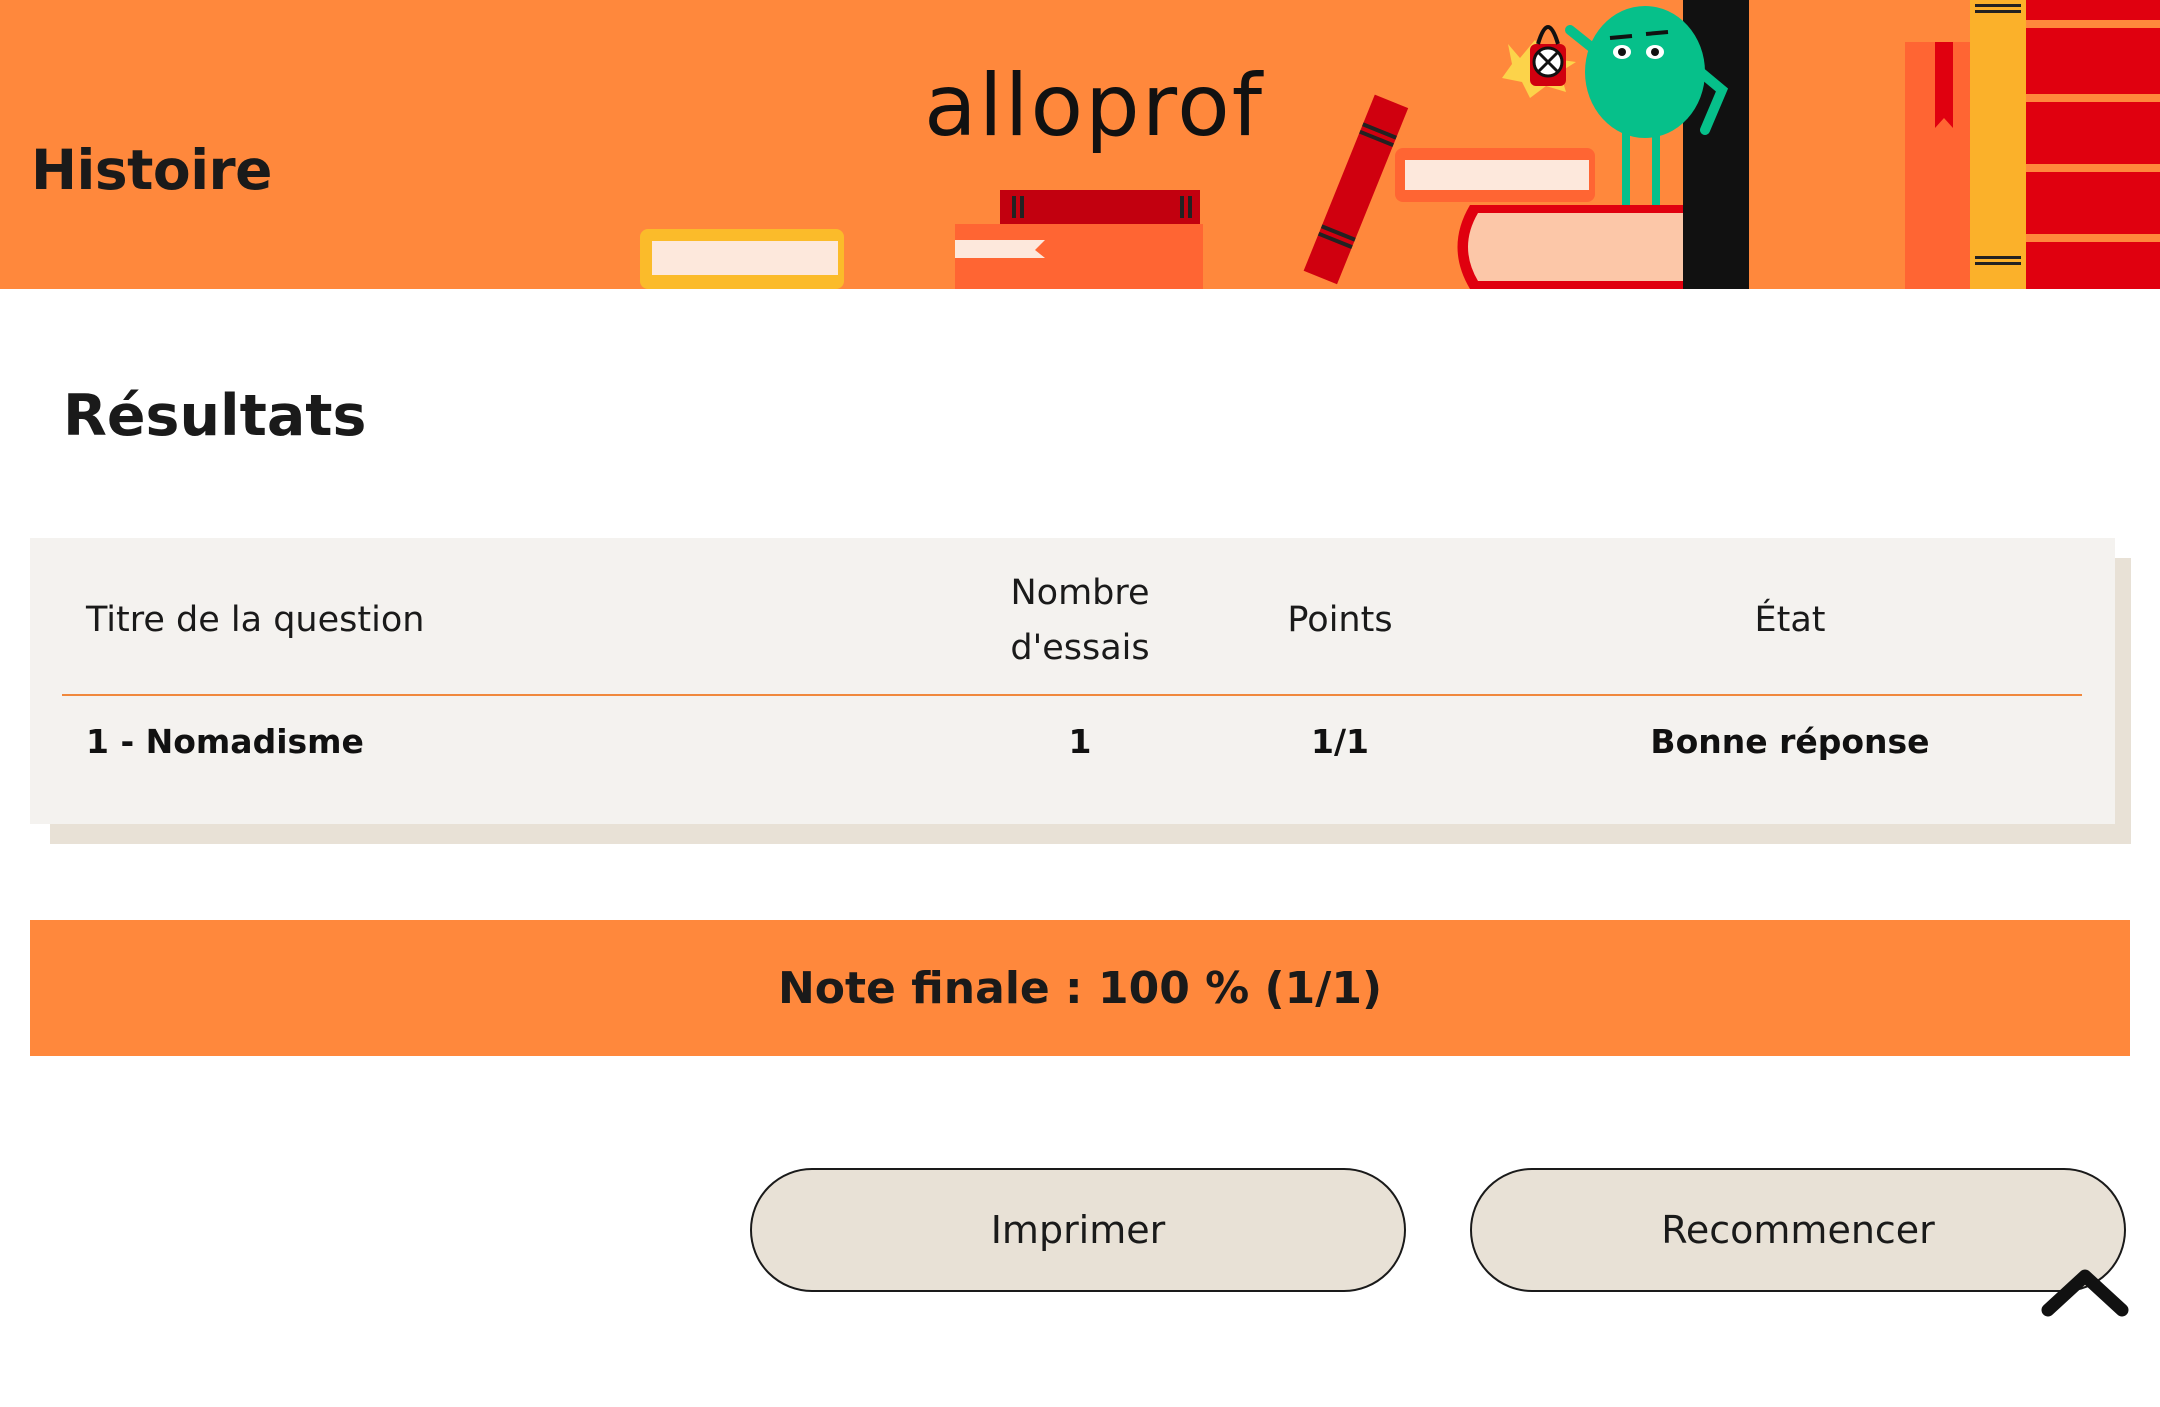  Describe the element at coordinates (1080, 593) in the screenshot. I see `column-header-tries-line1: Nombre` at that location.